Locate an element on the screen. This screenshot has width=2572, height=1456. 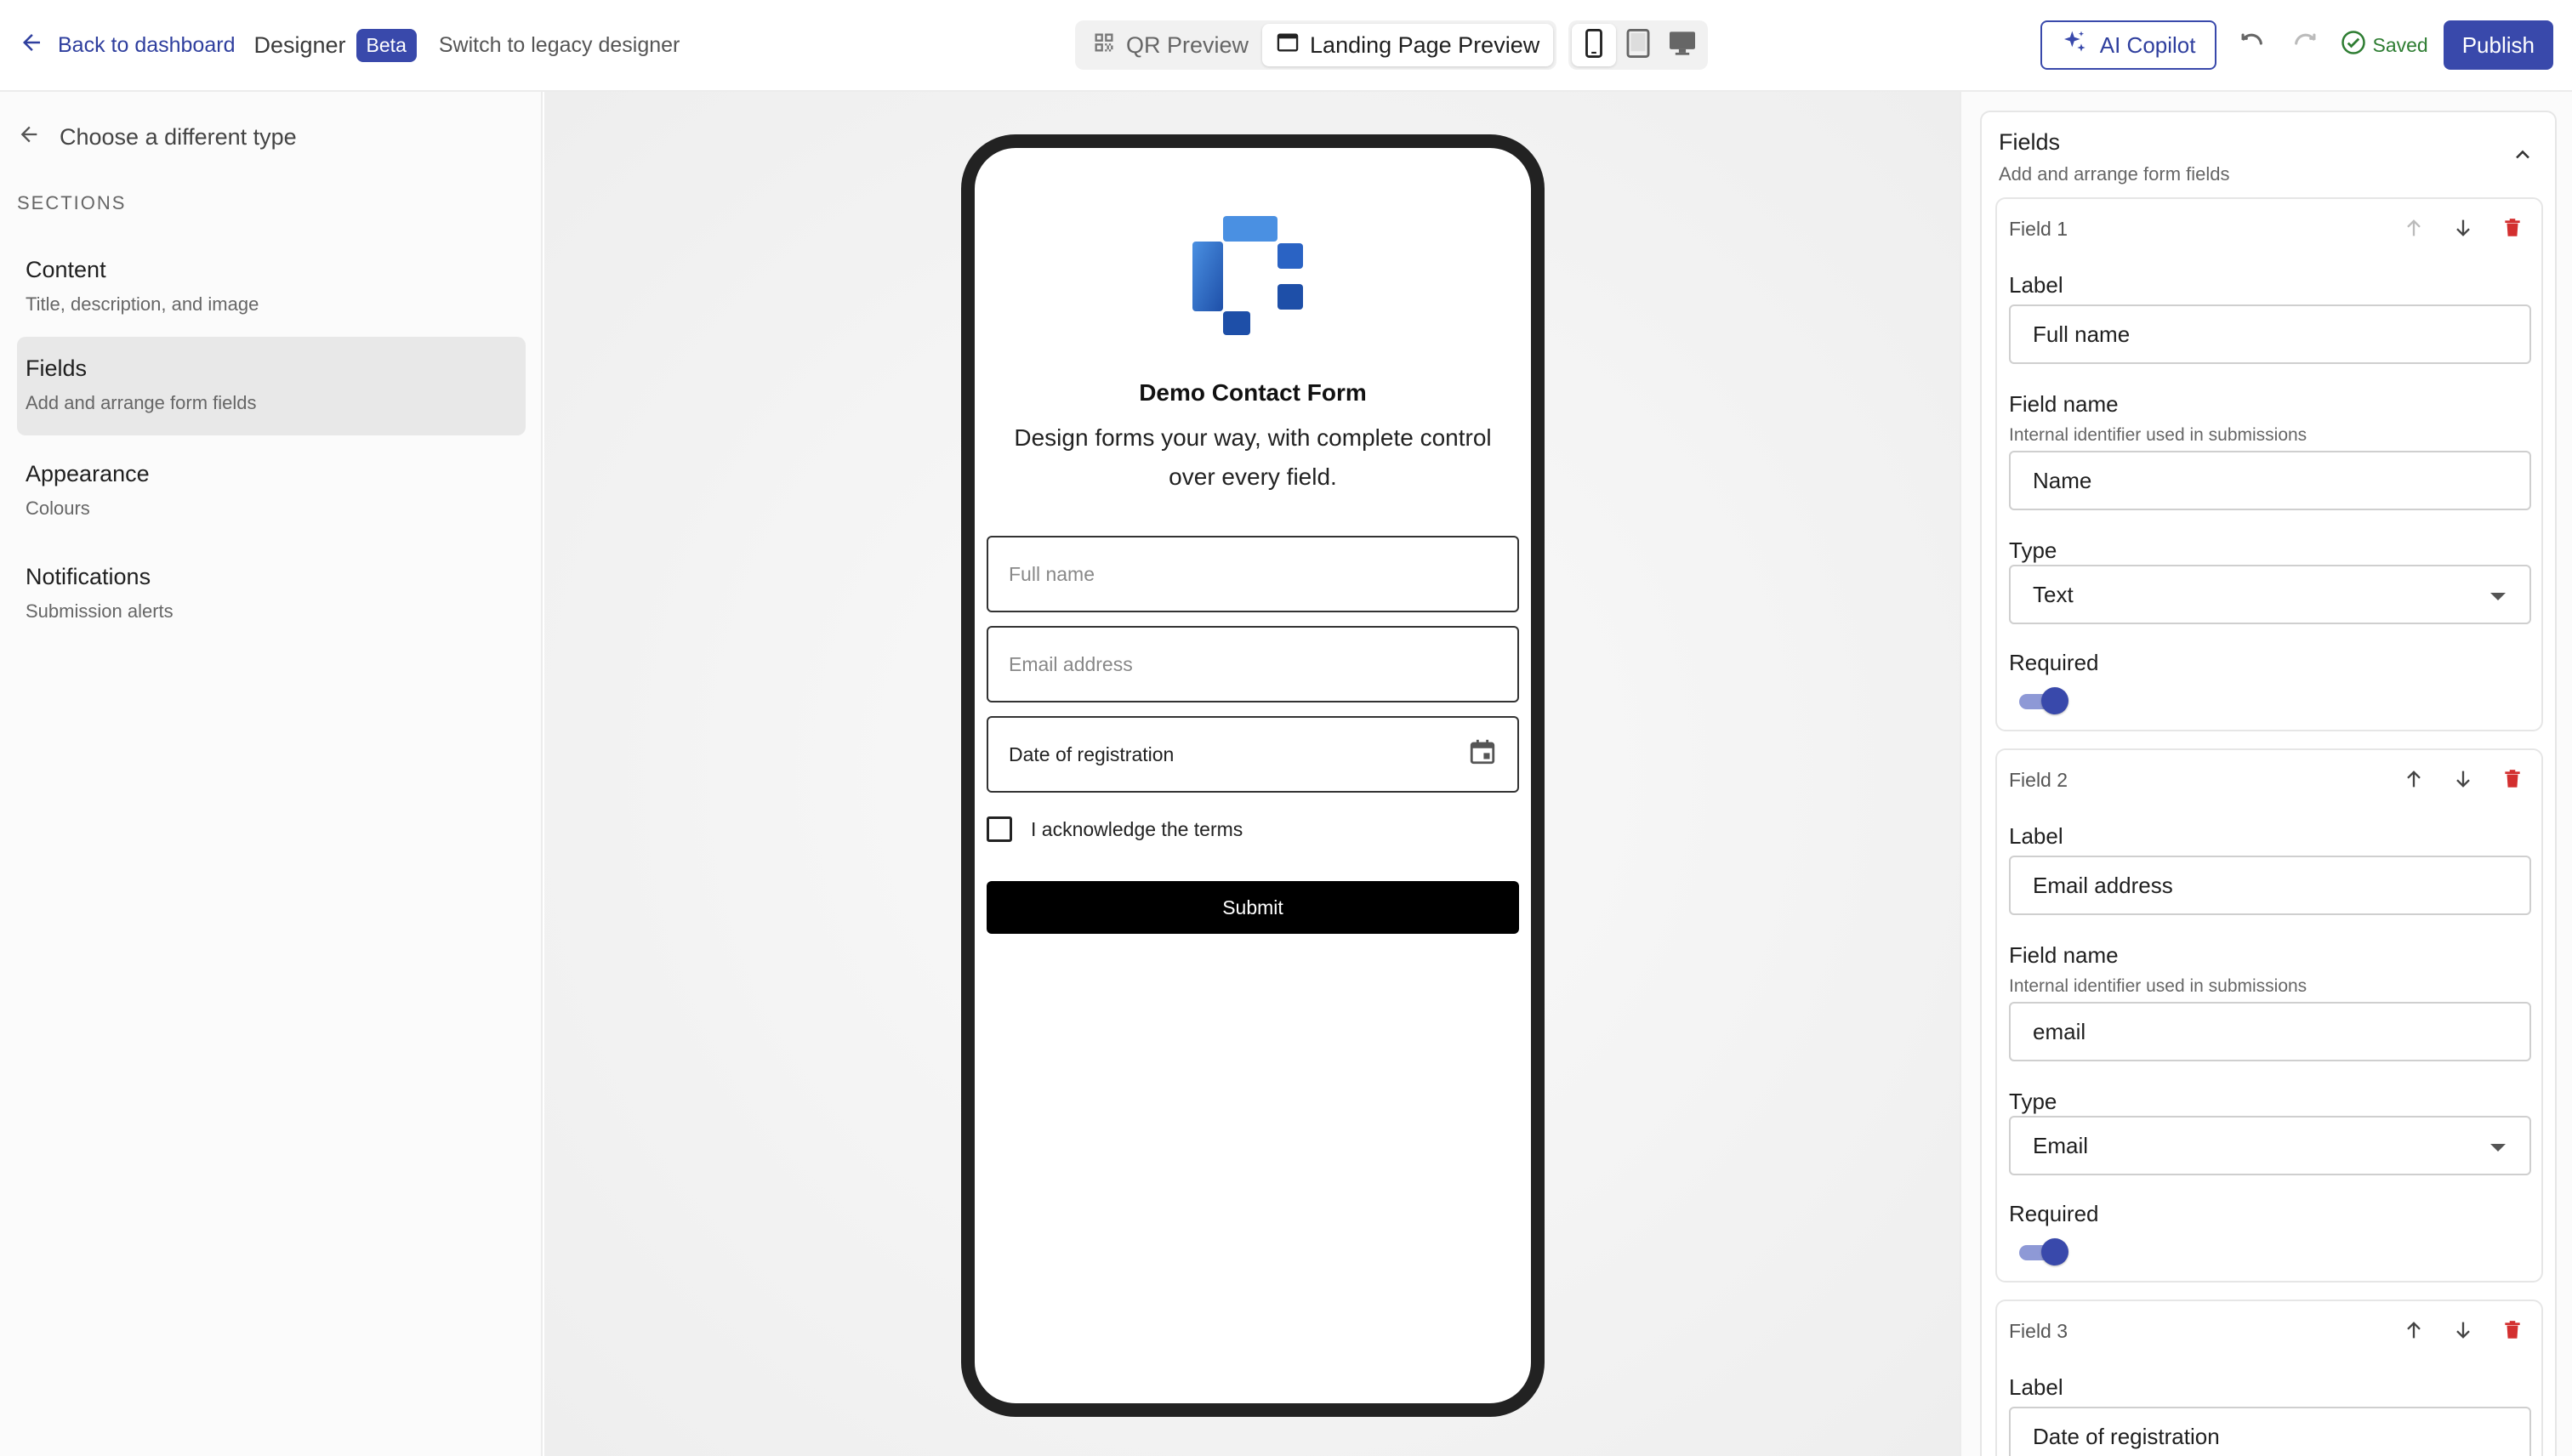
redo-icon is located at coordinates (2306, 45).